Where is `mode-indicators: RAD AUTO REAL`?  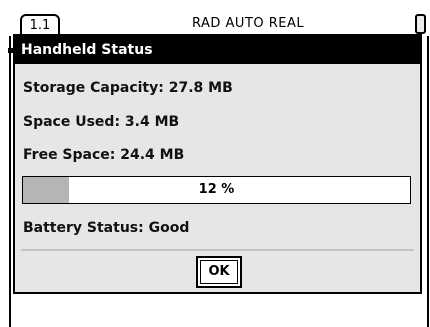
mode-indicators: RAD AUTO REAL is located at coordinates (248, 23).